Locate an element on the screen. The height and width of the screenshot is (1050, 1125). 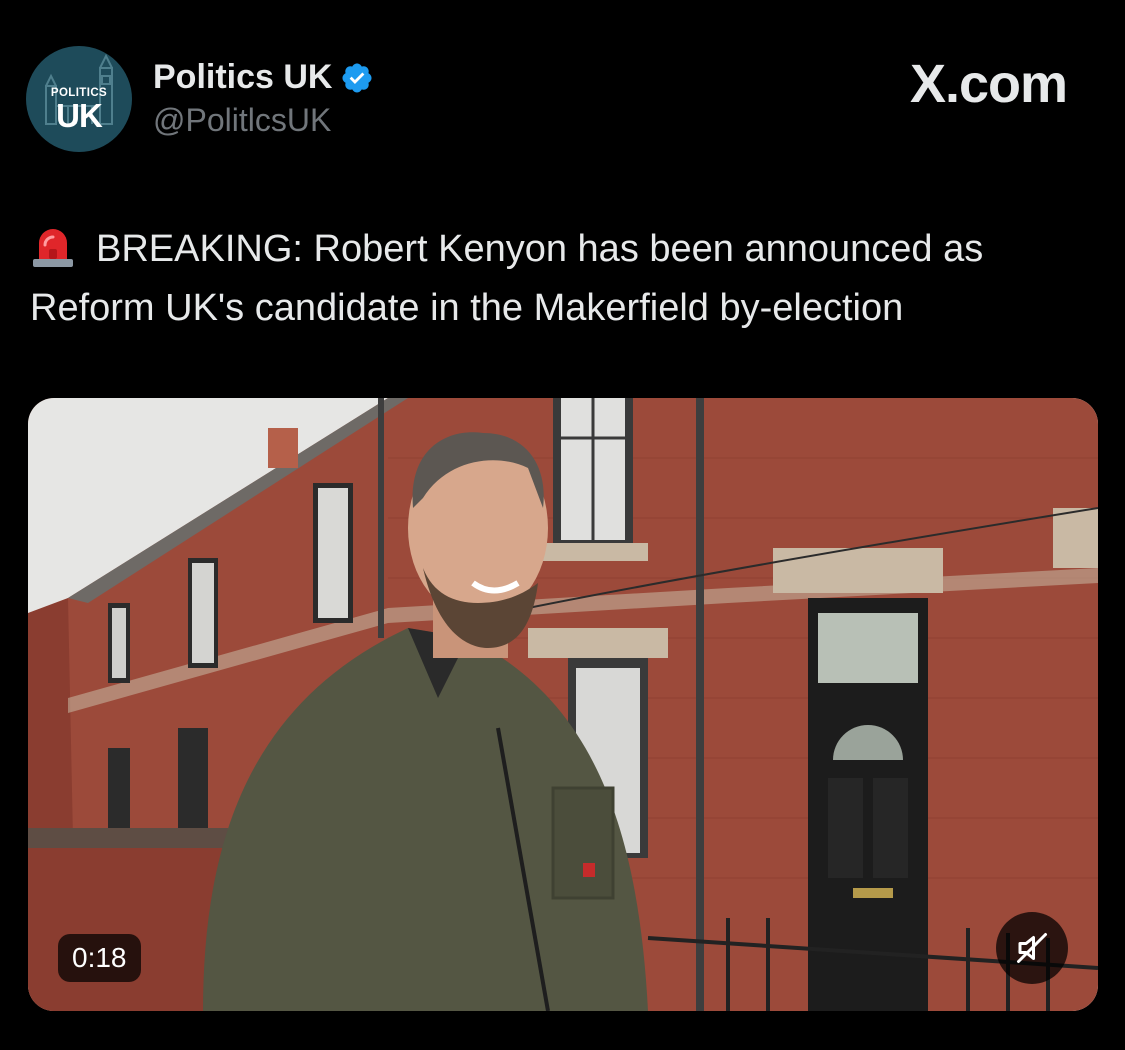
brand-logo-text: X.com is located at coordinates (988, 84).